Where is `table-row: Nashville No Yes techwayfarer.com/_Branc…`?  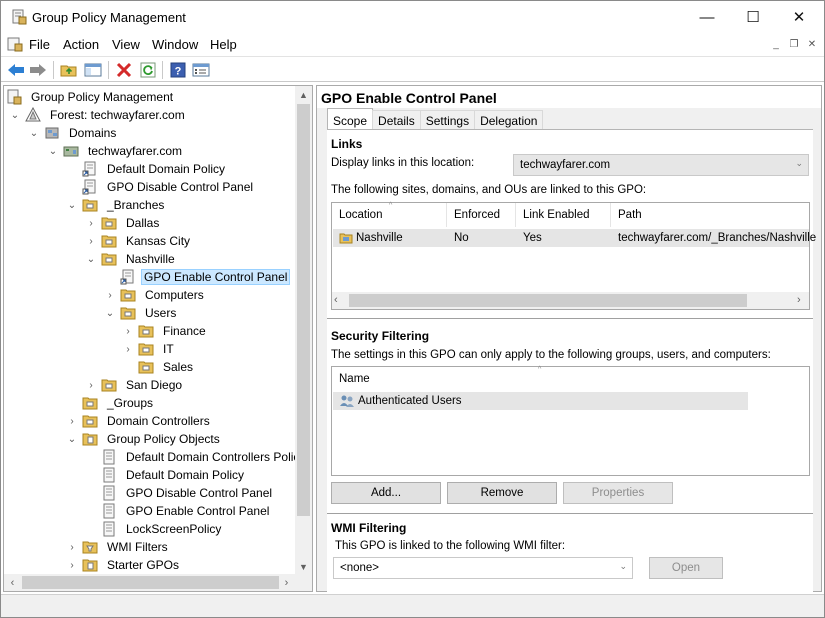
table-row: Nashville No Yes techwayfarer.com/_Branc… is located at coordinates (574, 238).